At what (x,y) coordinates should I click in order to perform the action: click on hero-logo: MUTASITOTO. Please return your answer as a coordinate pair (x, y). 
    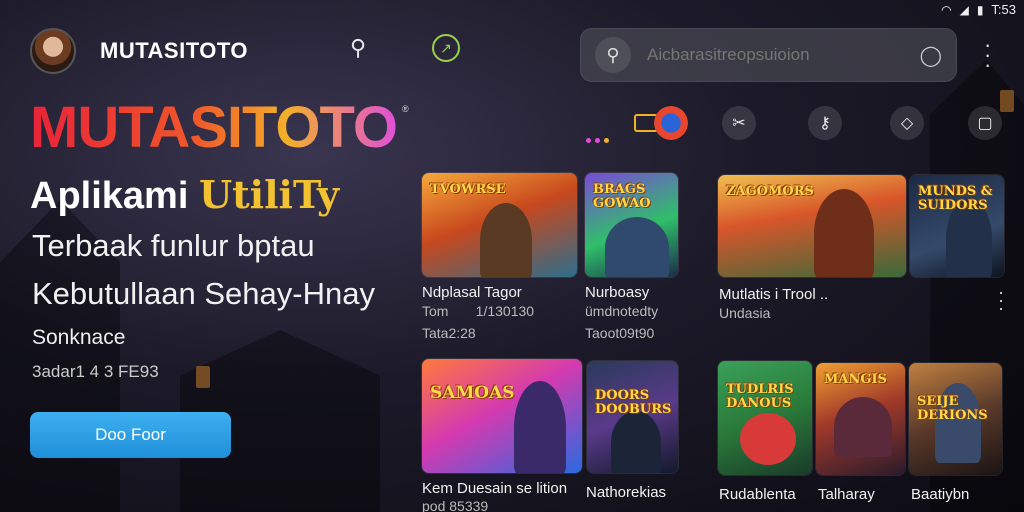
    Looking at the image, I should click on (214, 127).